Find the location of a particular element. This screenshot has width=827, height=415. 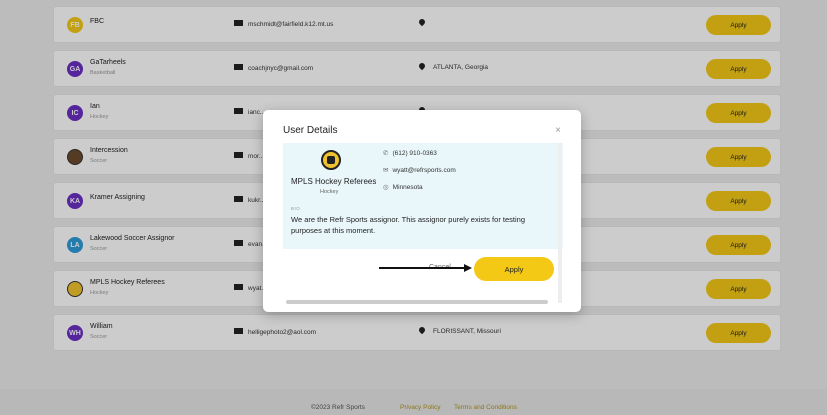

modal-title: User Details is located at coordinates (310, 130).